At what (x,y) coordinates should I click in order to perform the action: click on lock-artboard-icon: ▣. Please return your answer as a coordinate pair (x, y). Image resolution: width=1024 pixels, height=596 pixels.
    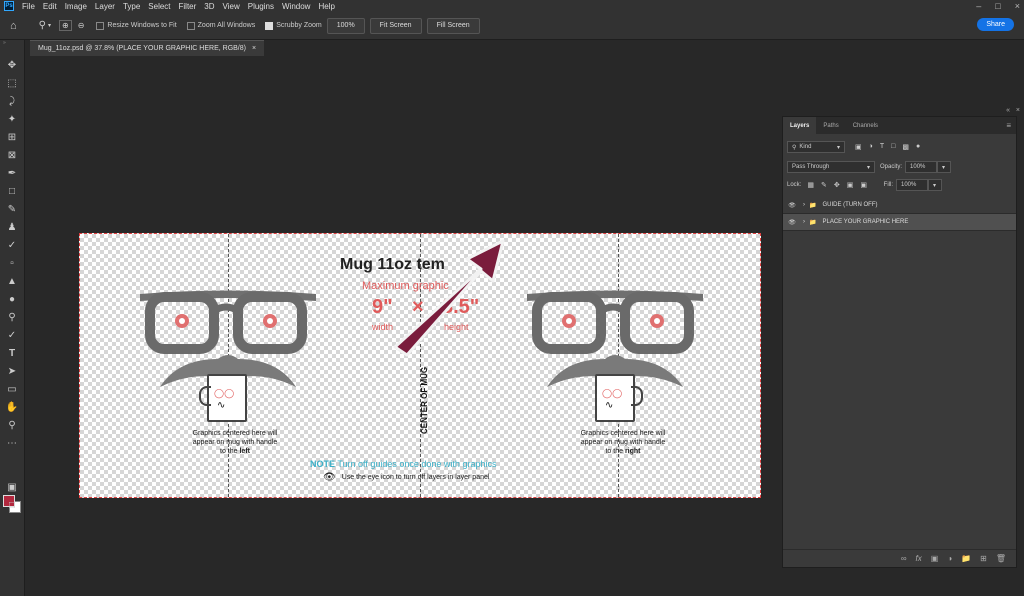
    Looking at the image, I should click on (850, 185).